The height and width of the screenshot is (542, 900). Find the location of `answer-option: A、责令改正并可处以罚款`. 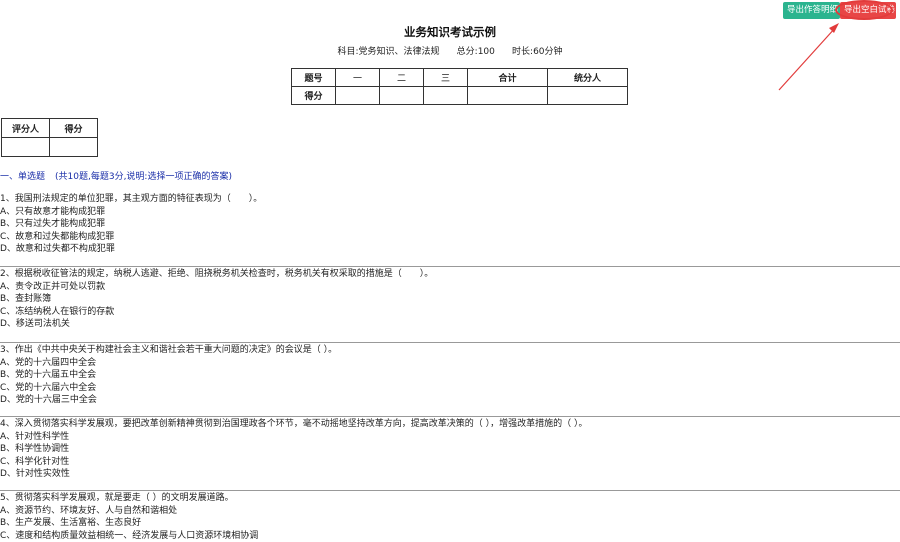

answer-option: A、责令改正并可处以罚款 is located at coordinates (450, 287).